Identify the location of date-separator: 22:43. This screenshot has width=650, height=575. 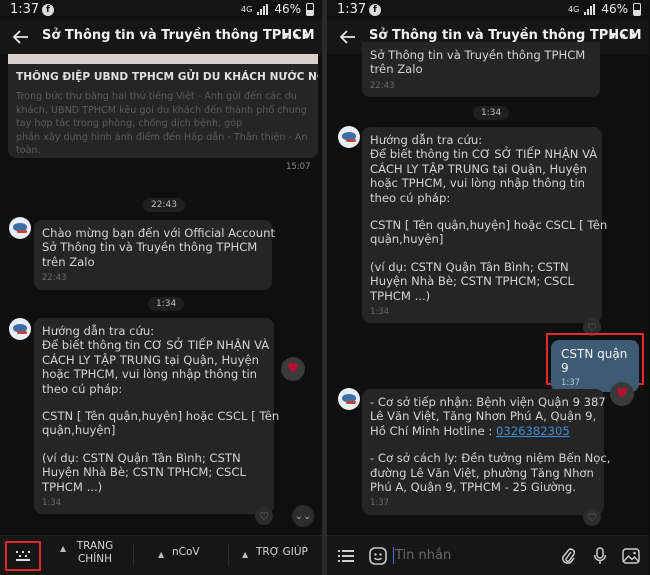
(164, 205).